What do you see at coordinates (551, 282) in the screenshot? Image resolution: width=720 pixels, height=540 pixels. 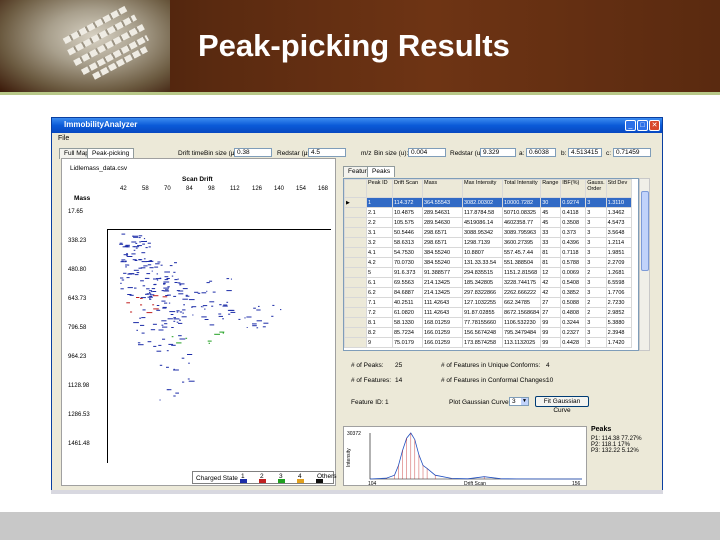 I see `table-cell: 42` at bounding box center [551, 282].